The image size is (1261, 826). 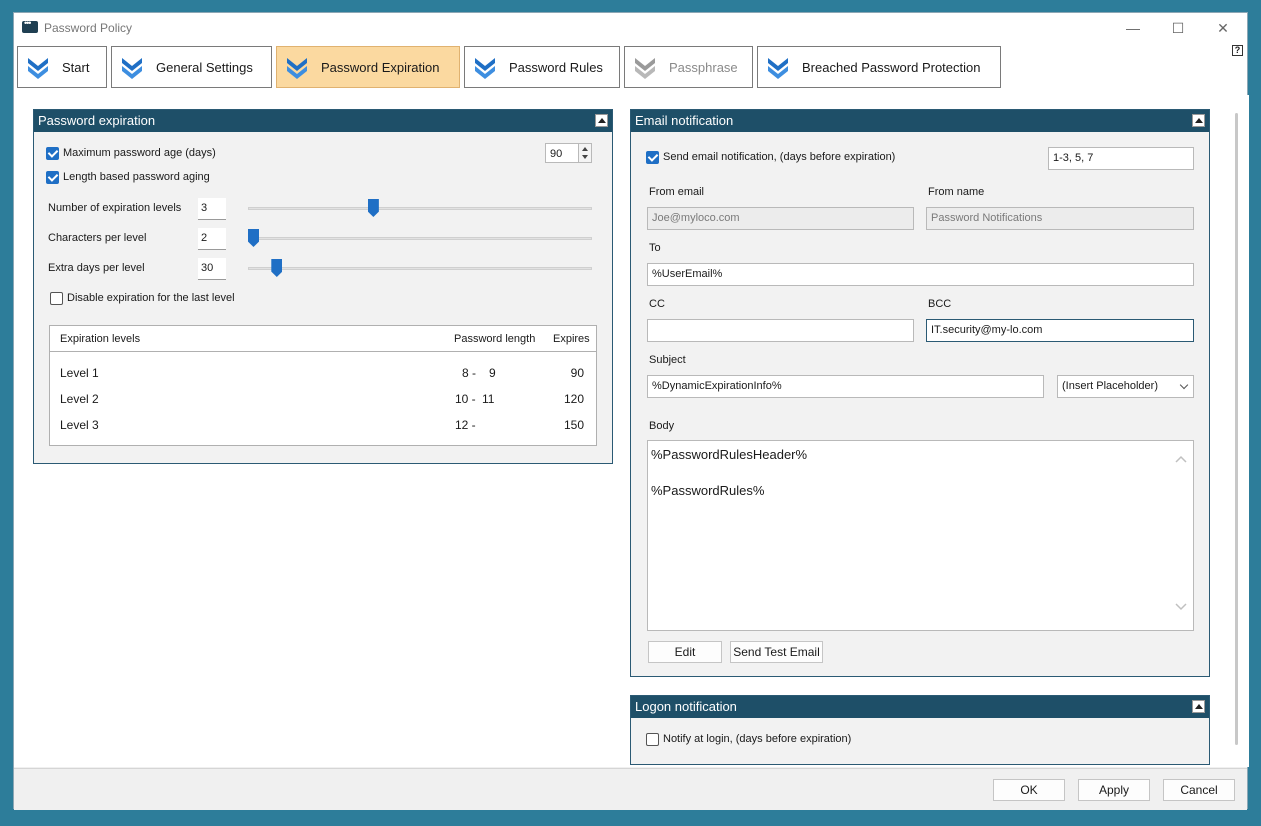 I want to click on chars-slider-track, so click(x=420, y=238).